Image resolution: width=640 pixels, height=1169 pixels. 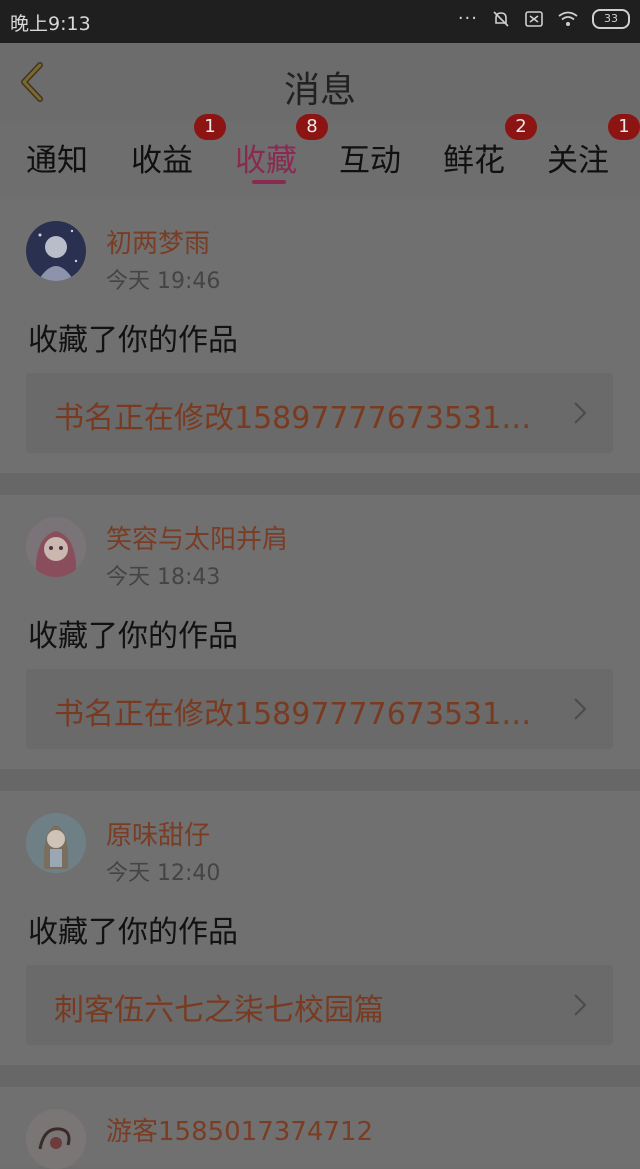 What do you see at coordinates (210, 127) in the screenshot?
I see `tab-earnings-badge: 1` at bounding box center [210, 127].